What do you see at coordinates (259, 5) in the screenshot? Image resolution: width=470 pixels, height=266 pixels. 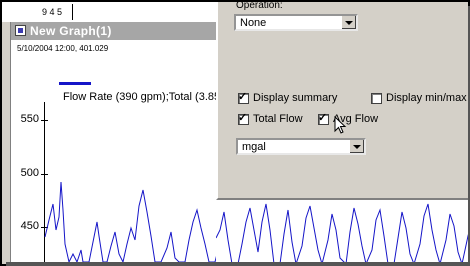 I see `operation-label: Operation:` at bounding box center [259, 5].